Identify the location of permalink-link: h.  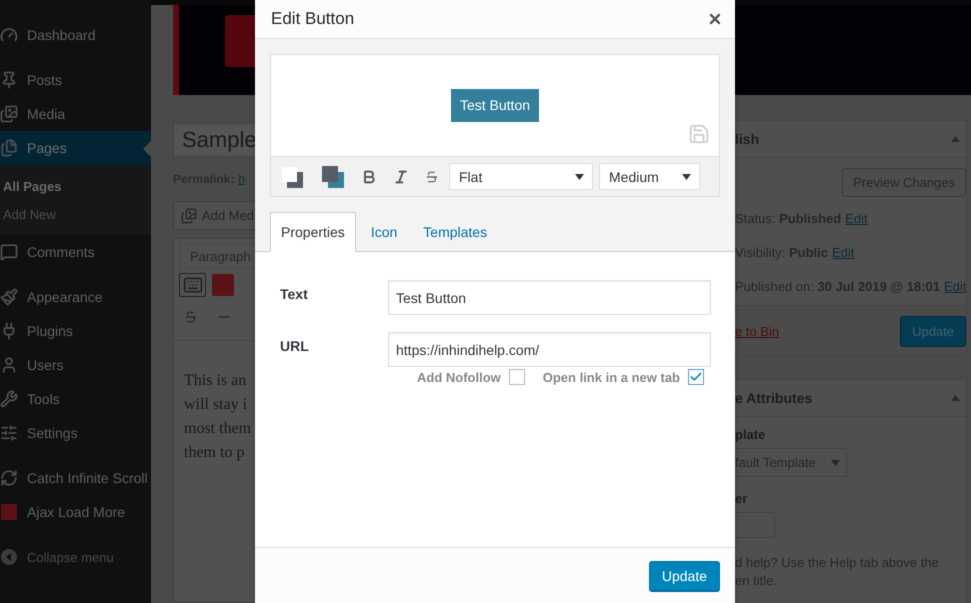
(242, 179).